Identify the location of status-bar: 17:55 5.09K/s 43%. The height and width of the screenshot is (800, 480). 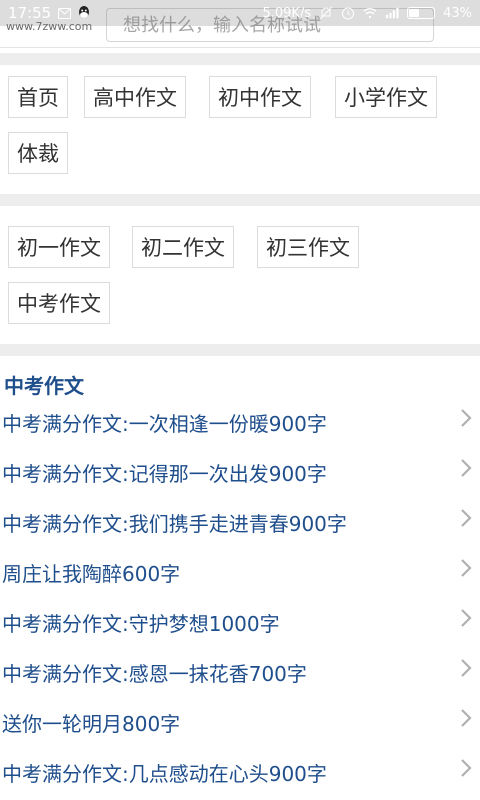
(240, 13).